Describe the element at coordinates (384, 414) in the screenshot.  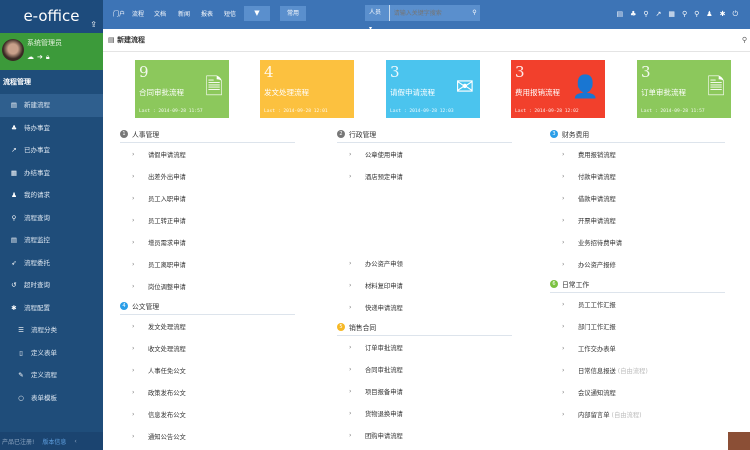
I see `process-name: 货物退换申请` at that location.